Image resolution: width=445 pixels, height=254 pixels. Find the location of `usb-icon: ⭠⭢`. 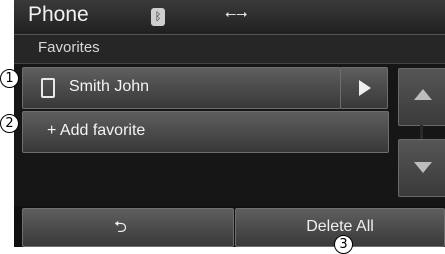

usb-icon: ⭠⭢ is located at coordinates (236, 14).